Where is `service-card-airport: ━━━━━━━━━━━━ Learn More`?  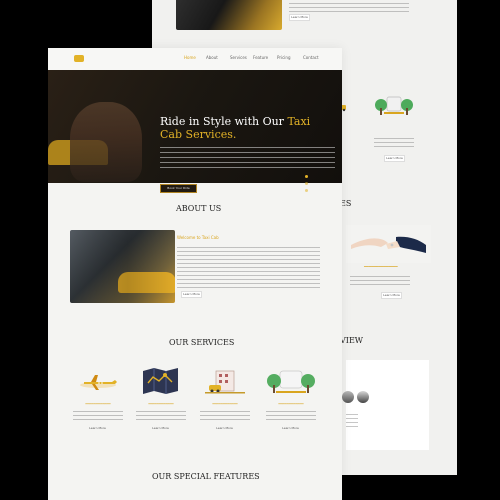
service-card-airport: ━━━━━━━━━━━━ Learn More is located at coordinates (98, 401).